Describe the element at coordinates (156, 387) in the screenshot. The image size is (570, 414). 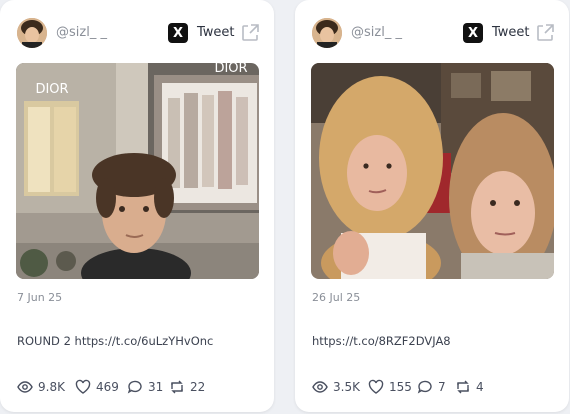
I see `replies-count: 31` at that location.